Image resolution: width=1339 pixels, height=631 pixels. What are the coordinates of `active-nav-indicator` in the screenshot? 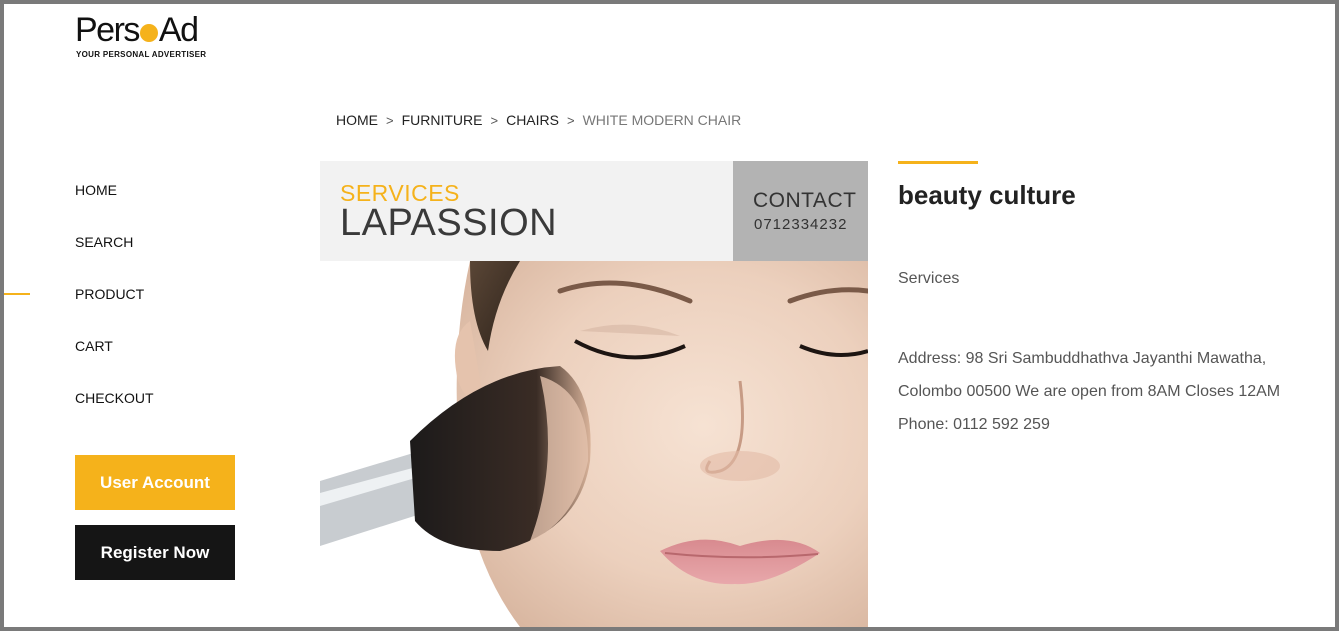 It's located at (17, 294).